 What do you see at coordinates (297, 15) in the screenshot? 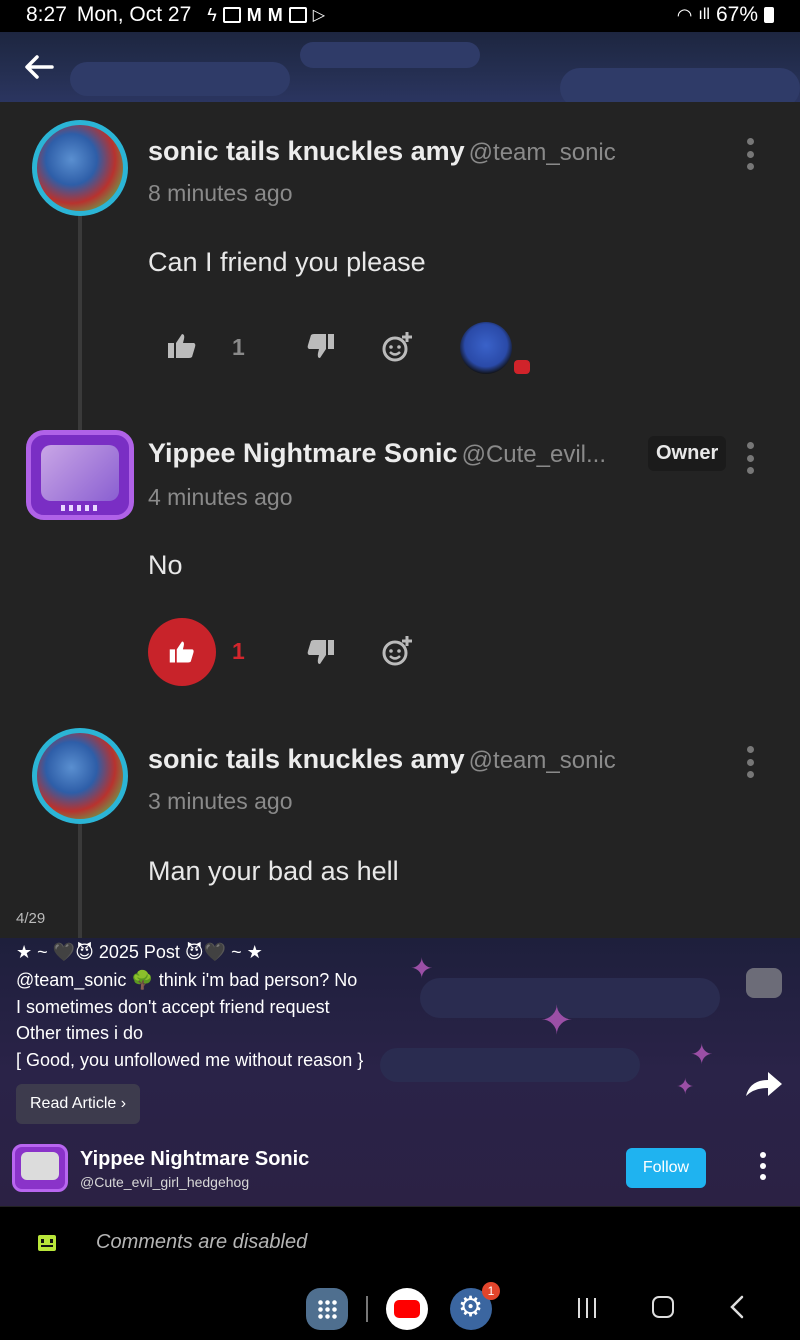
I see `image-icon` at bounding box center [297, 15].